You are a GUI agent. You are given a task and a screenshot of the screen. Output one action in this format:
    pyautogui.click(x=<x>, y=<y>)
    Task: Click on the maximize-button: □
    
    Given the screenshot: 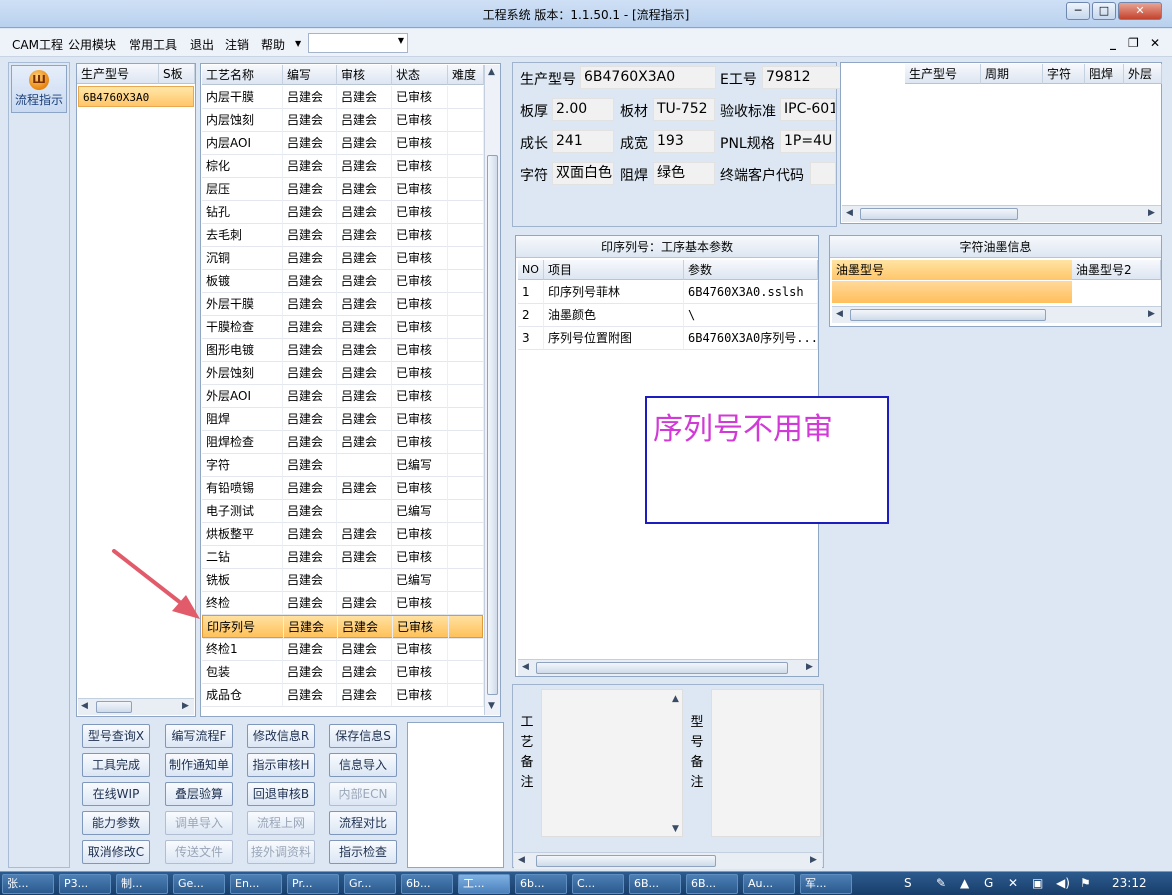 What is the action you would take?
    pyautogui.click(x=1104, y=11)
    